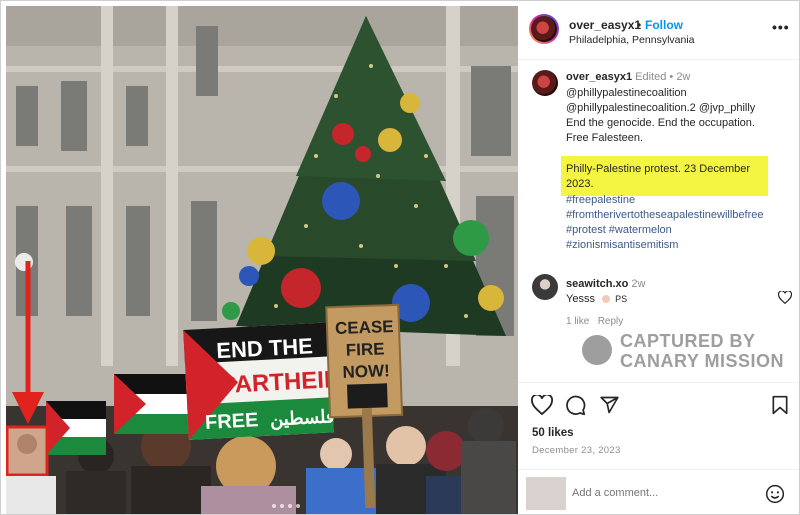 This screenshot has height=515, width=800. I want to click on palestine-flag-far-left, so click(76, 428).